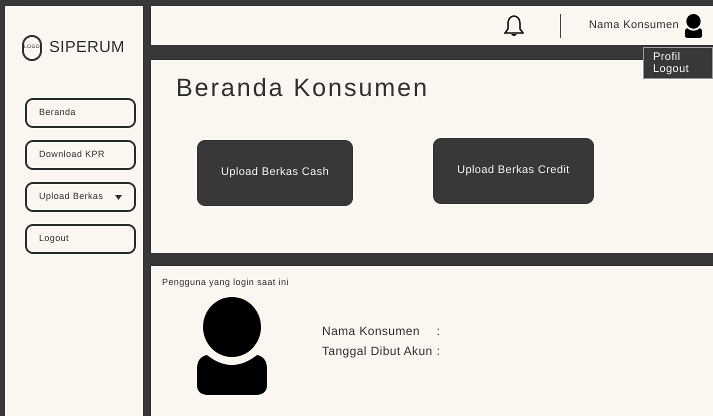  Describe the element at coordinates (678, 69) in the screenshot. I see `menu-item: Logout` at that location.